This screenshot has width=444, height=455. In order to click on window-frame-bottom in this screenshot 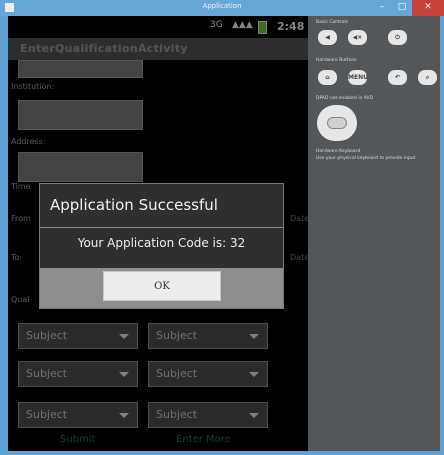, I will do `click(222, 453)`.